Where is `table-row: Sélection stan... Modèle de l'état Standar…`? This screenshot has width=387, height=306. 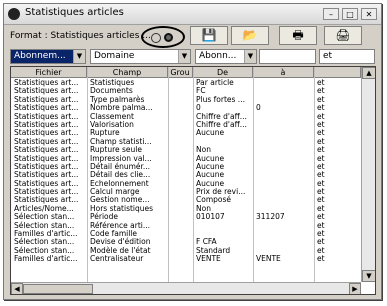
table-row: Sélection stan... Modèle de l'état Standar… is located at coordinates (186, 250).